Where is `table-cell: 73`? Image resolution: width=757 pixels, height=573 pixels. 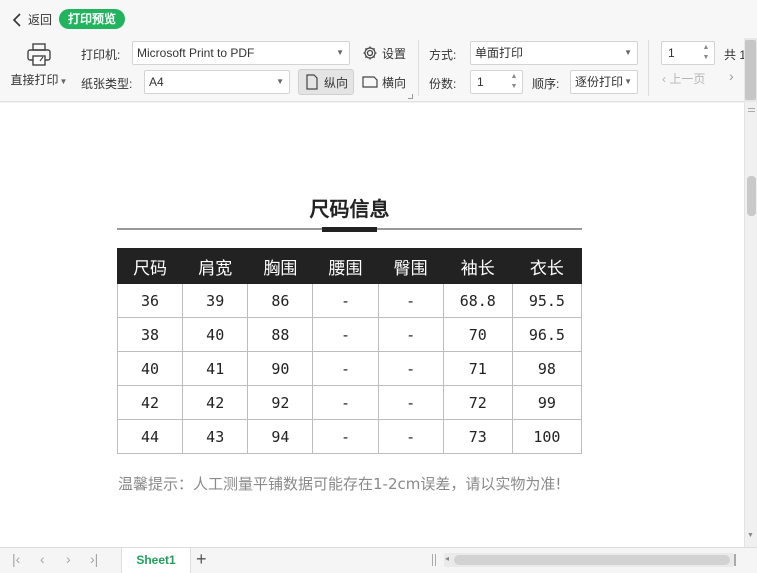
table-cell: 73 is located at coordinates (477, 436).